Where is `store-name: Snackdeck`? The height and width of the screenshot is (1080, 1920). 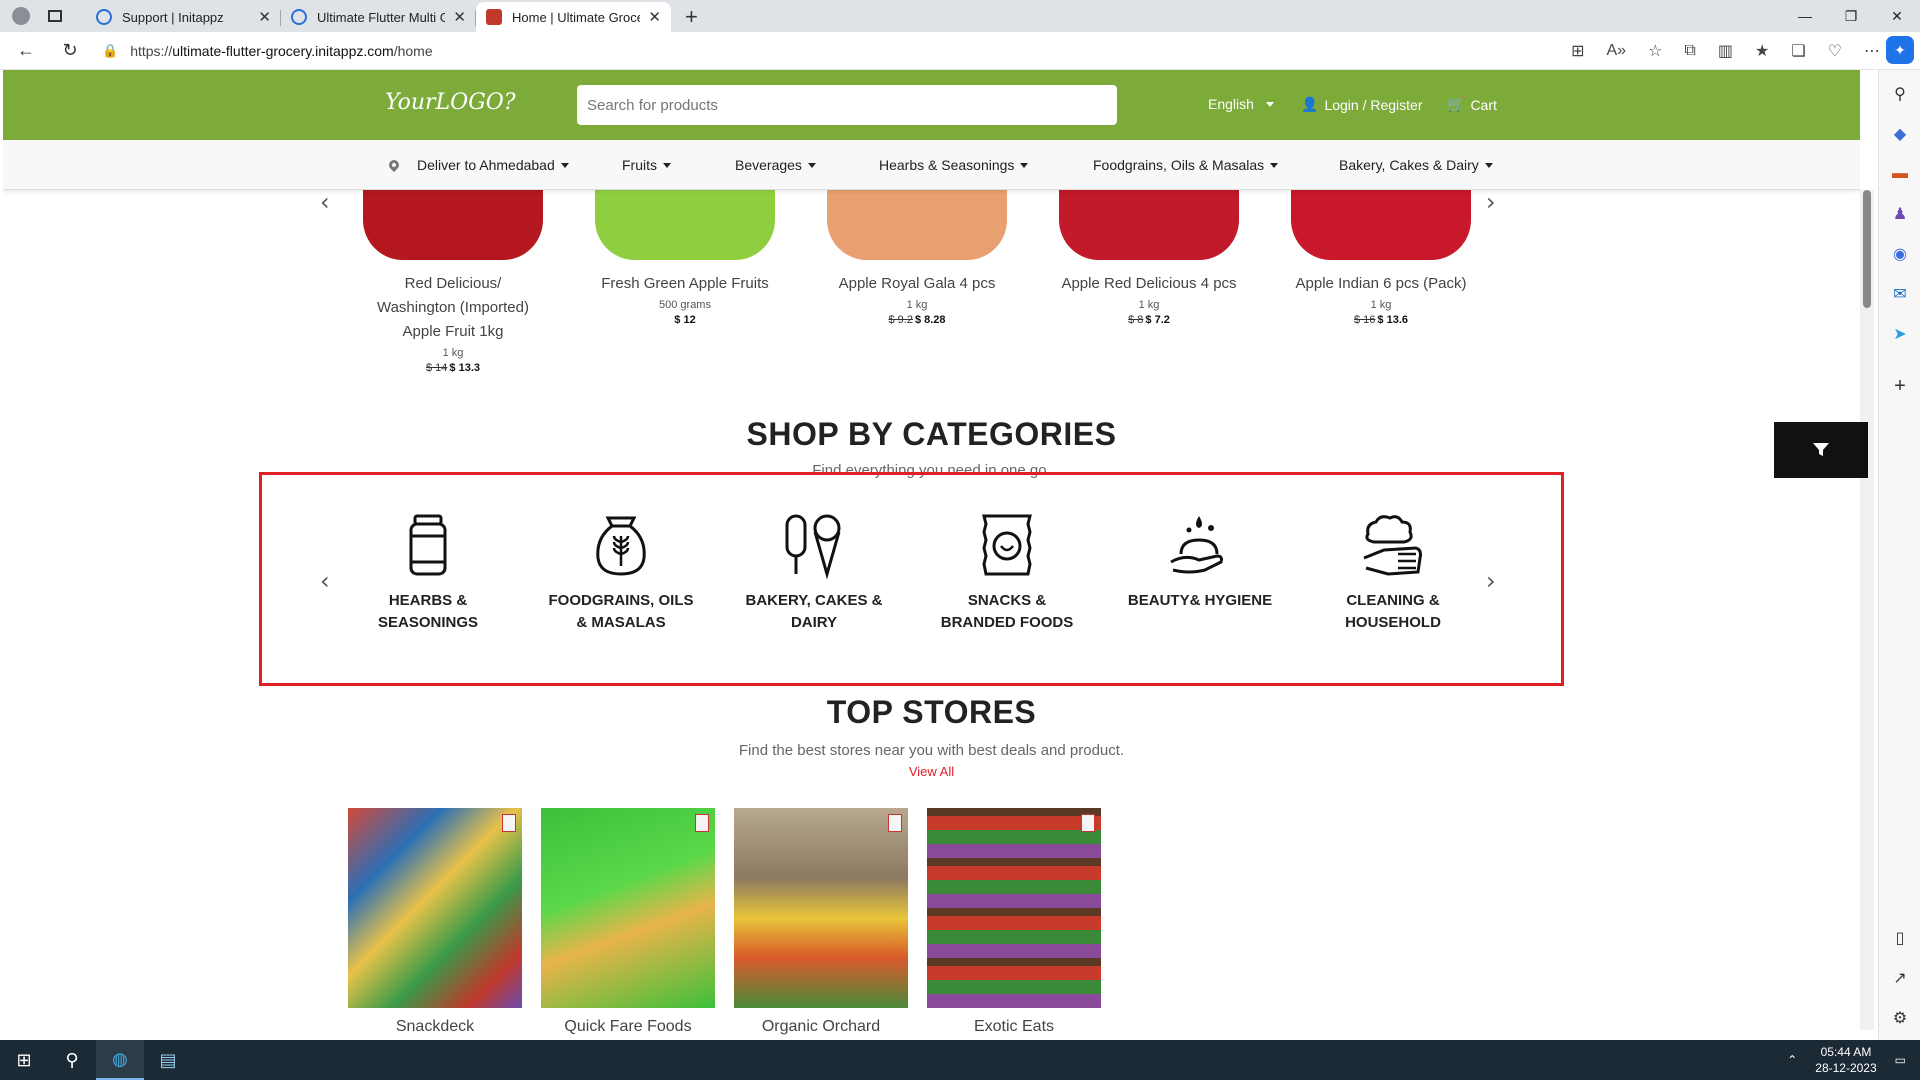
store-name: Snackdeck is located at coordinates (435, 1027).